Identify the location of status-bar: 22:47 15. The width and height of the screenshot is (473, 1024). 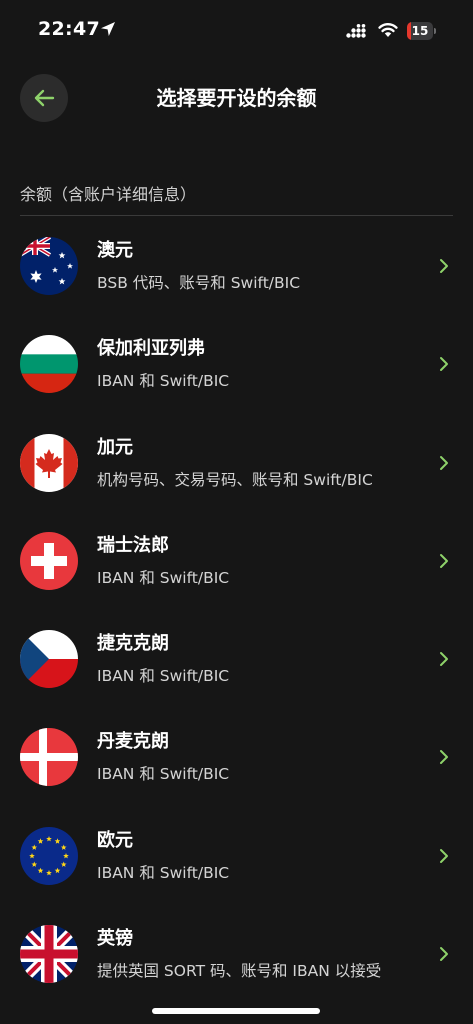
(236, 30).